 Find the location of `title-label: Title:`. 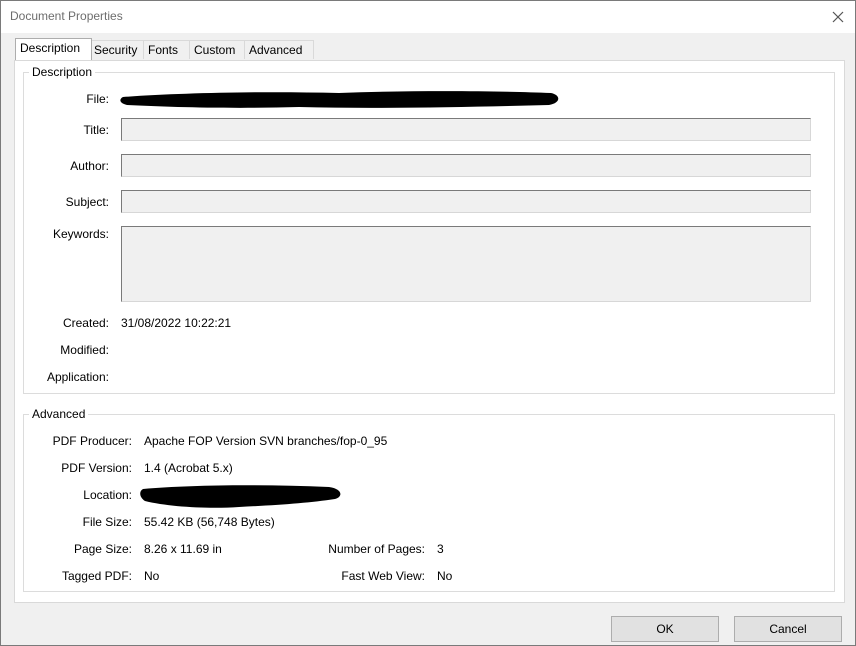

title-label: Title: is located at coordinates (96, 130).